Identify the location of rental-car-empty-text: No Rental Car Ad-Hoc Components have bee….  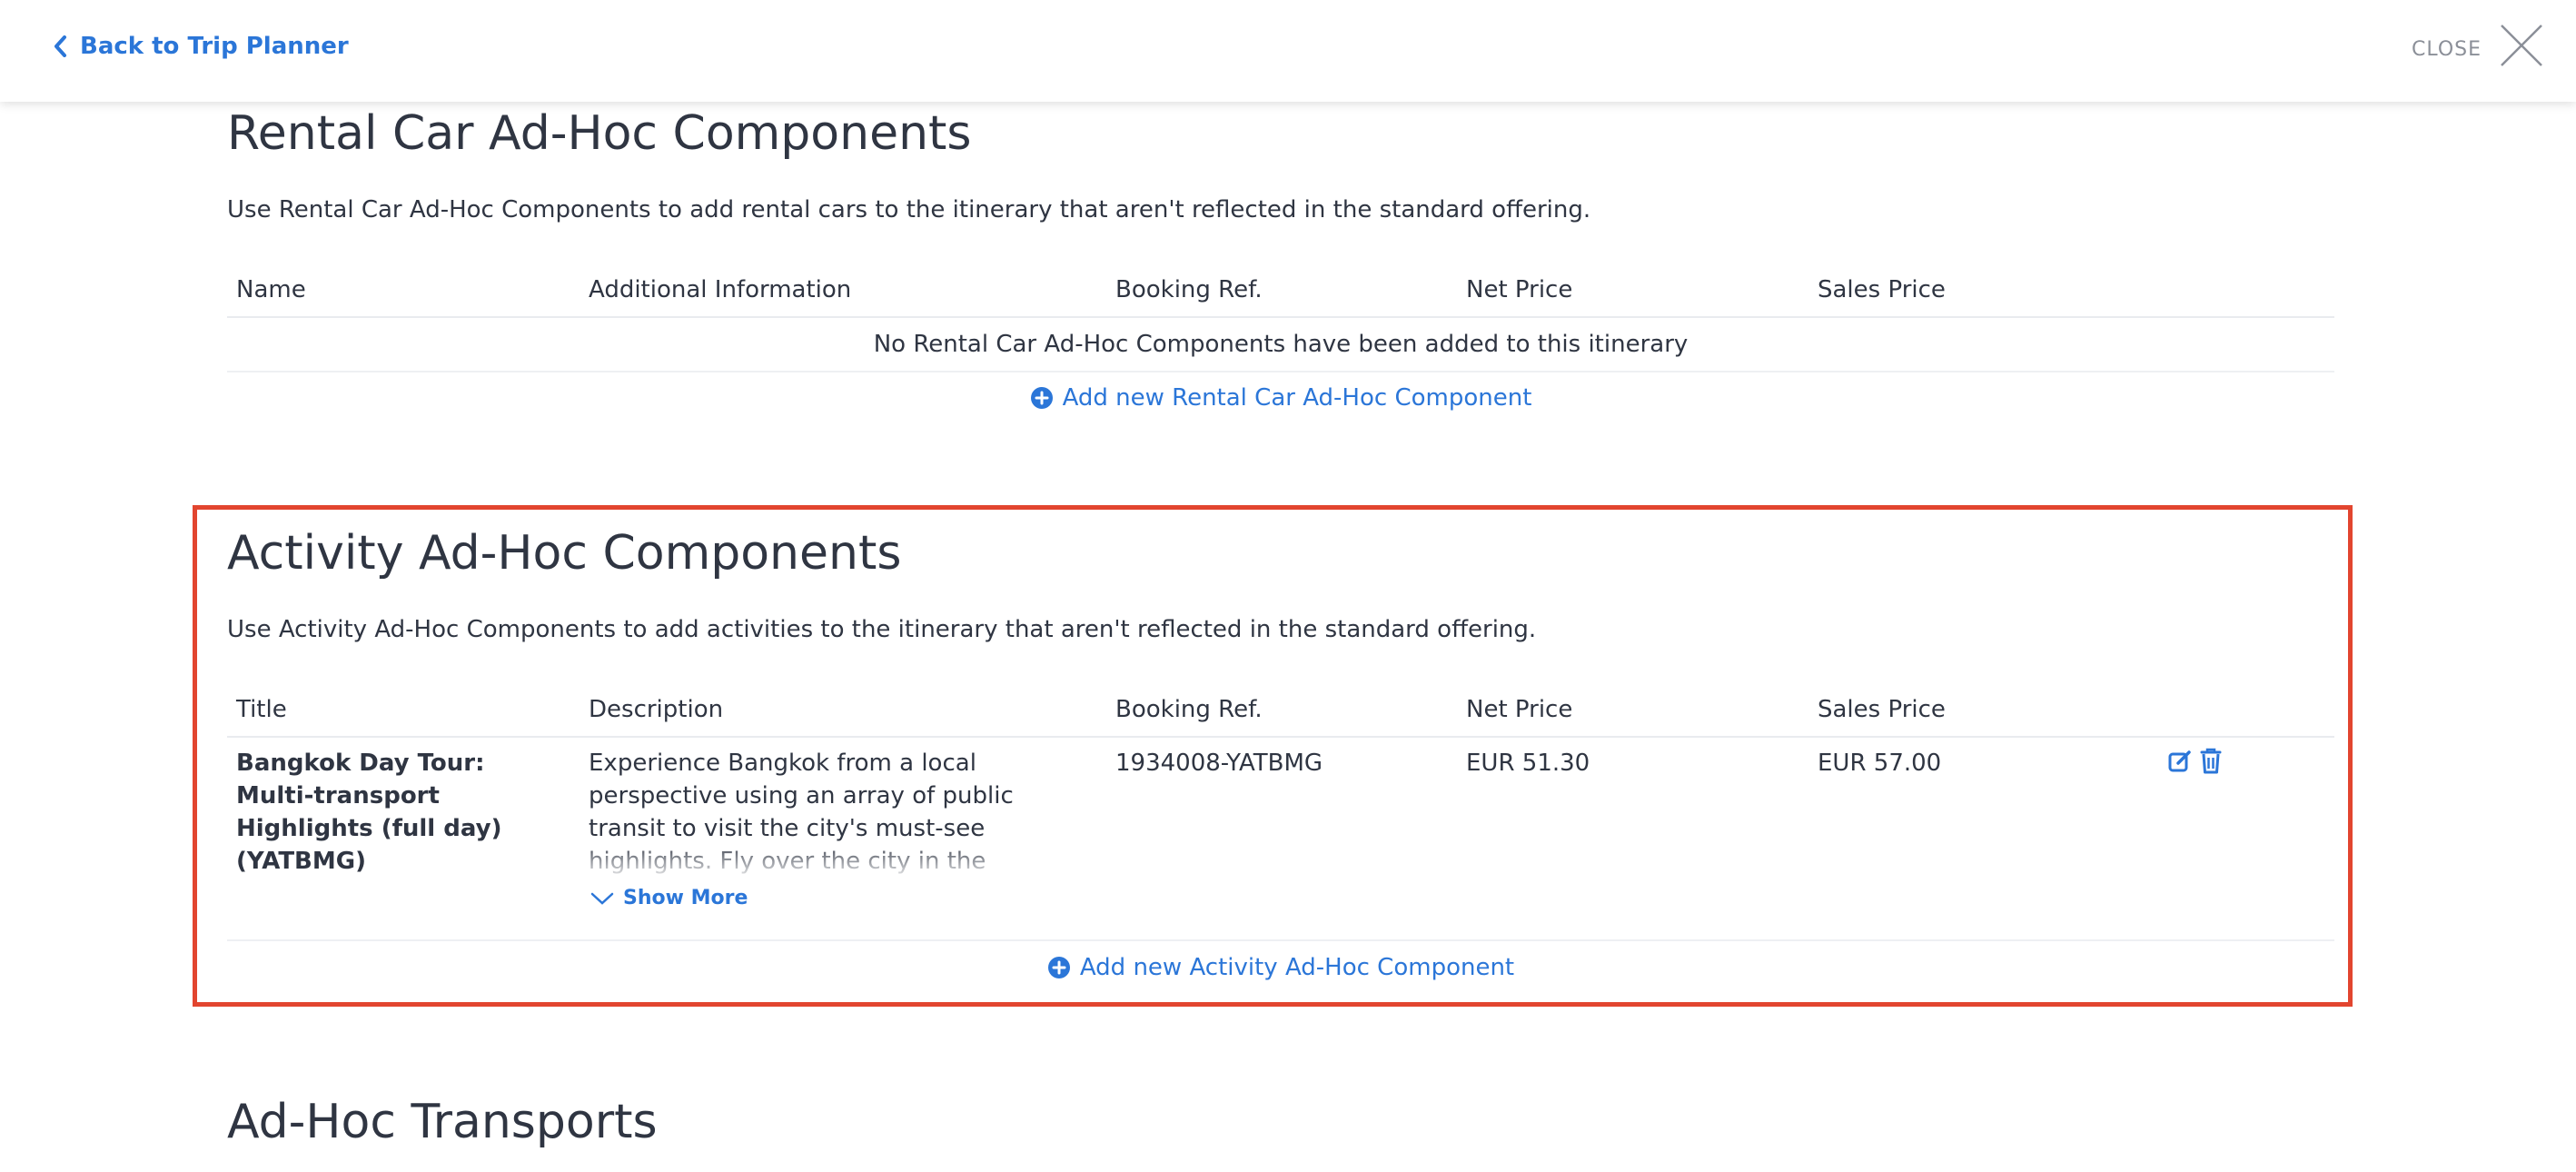
(1281, 344).